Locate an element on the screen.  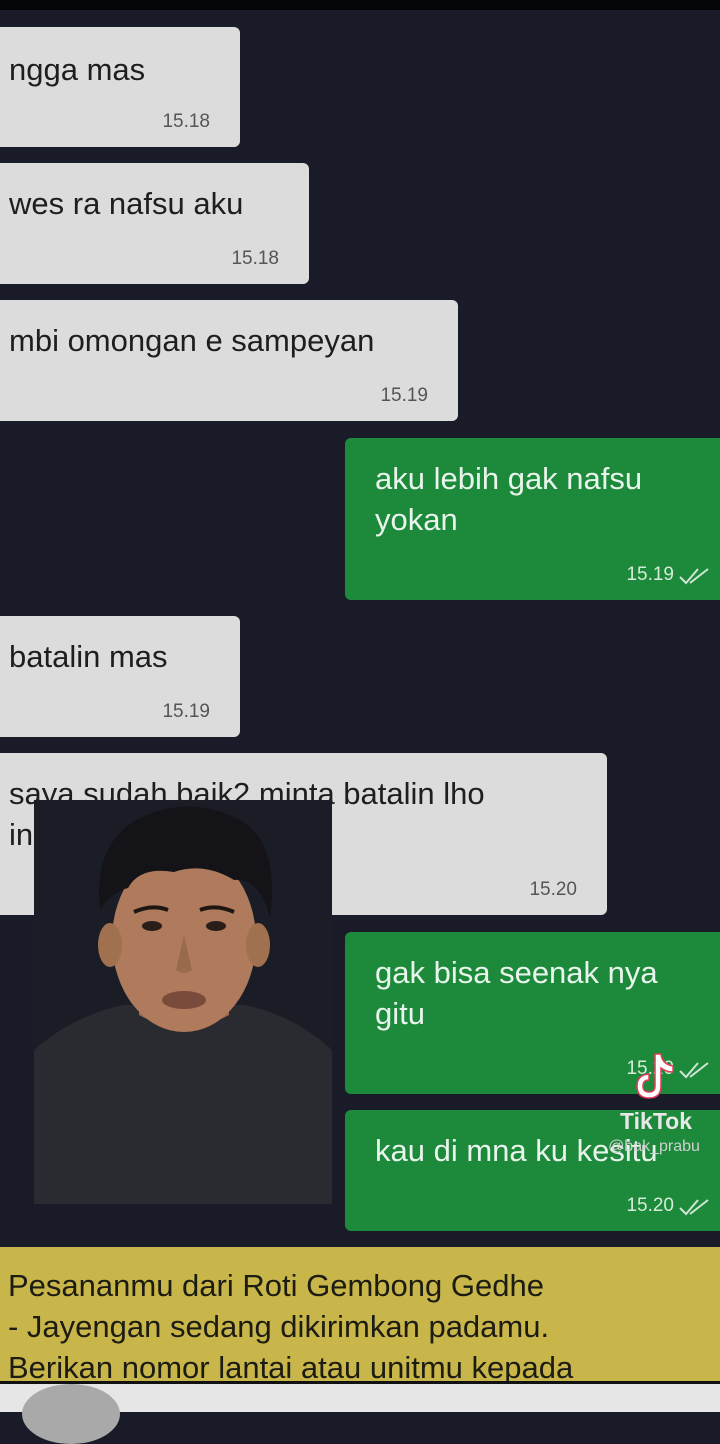
message-bubble-outgoing: aku lebih gak nafsu yokan 15.19 is located at coordinates (532, 519).